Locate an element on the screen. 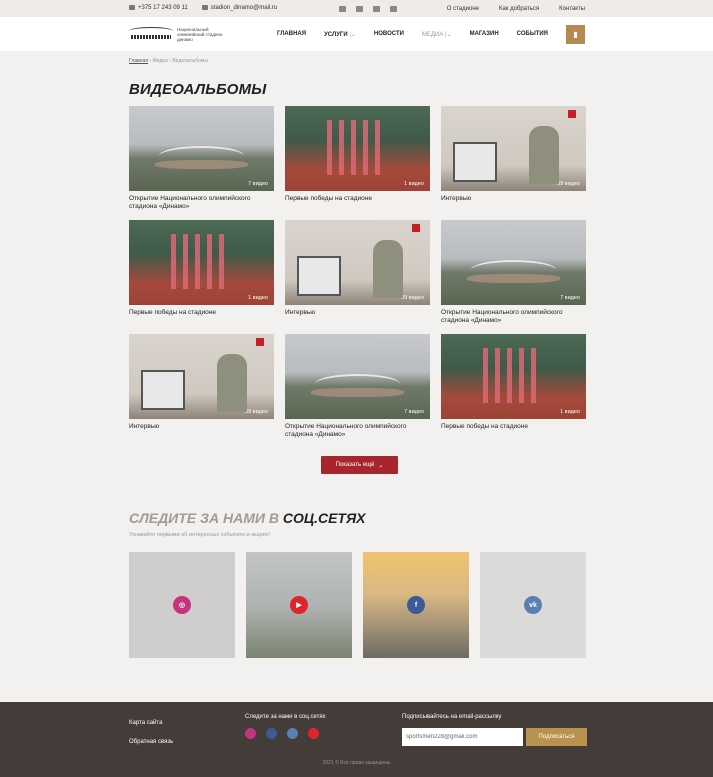 The image size is (713, 777). subscribe-button: Подписаться is located at coordinates (556, 737).